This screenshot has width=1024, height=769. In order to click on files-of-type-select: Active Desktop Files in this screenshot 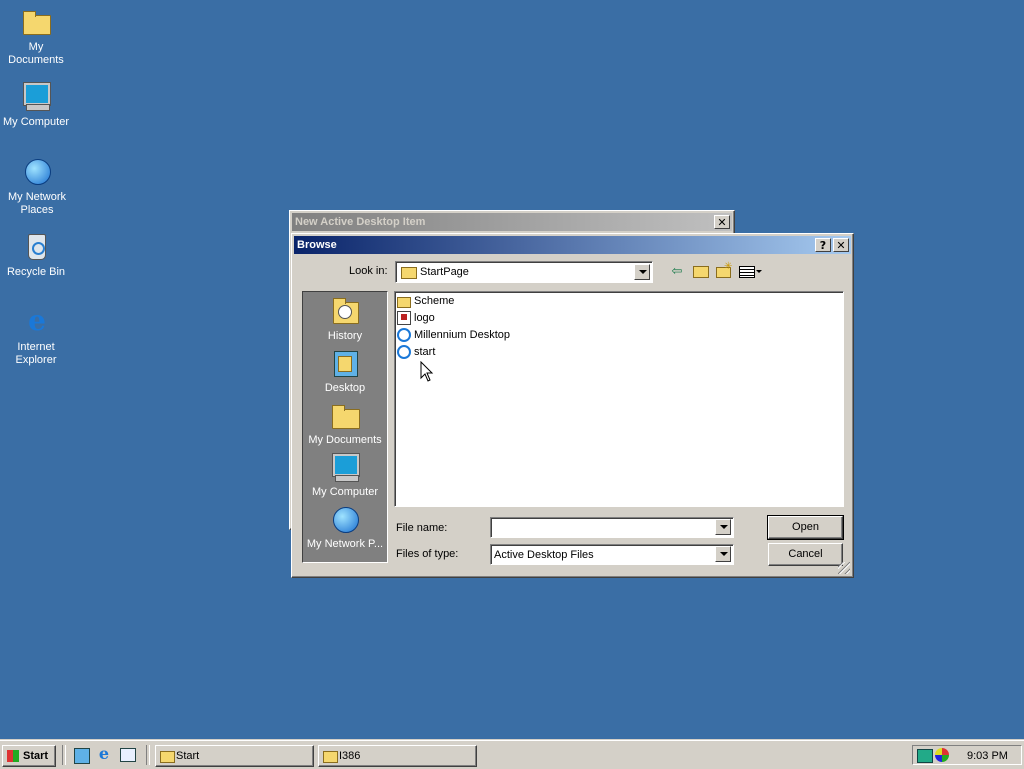, I will do `click(612, 554)`.